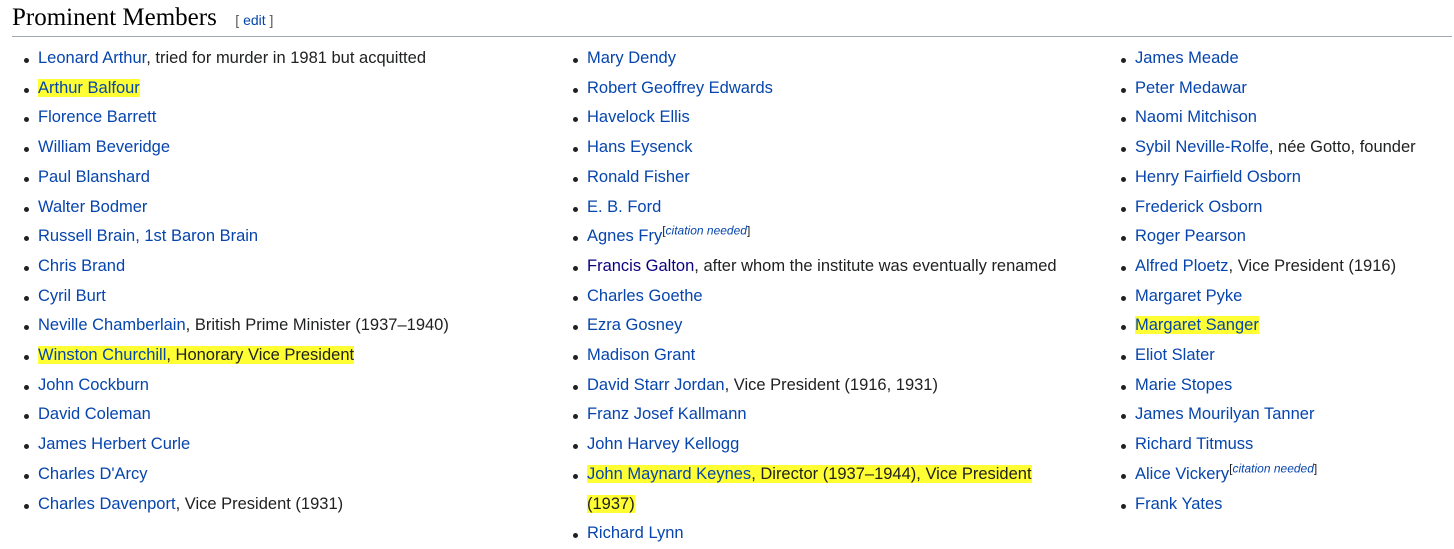 Image resolution: width=1454 pixels, height=549 pixels. Describe the element at coordinates (104, 147) in the screenshot. I see `member-link: William Beveridge` at that location.